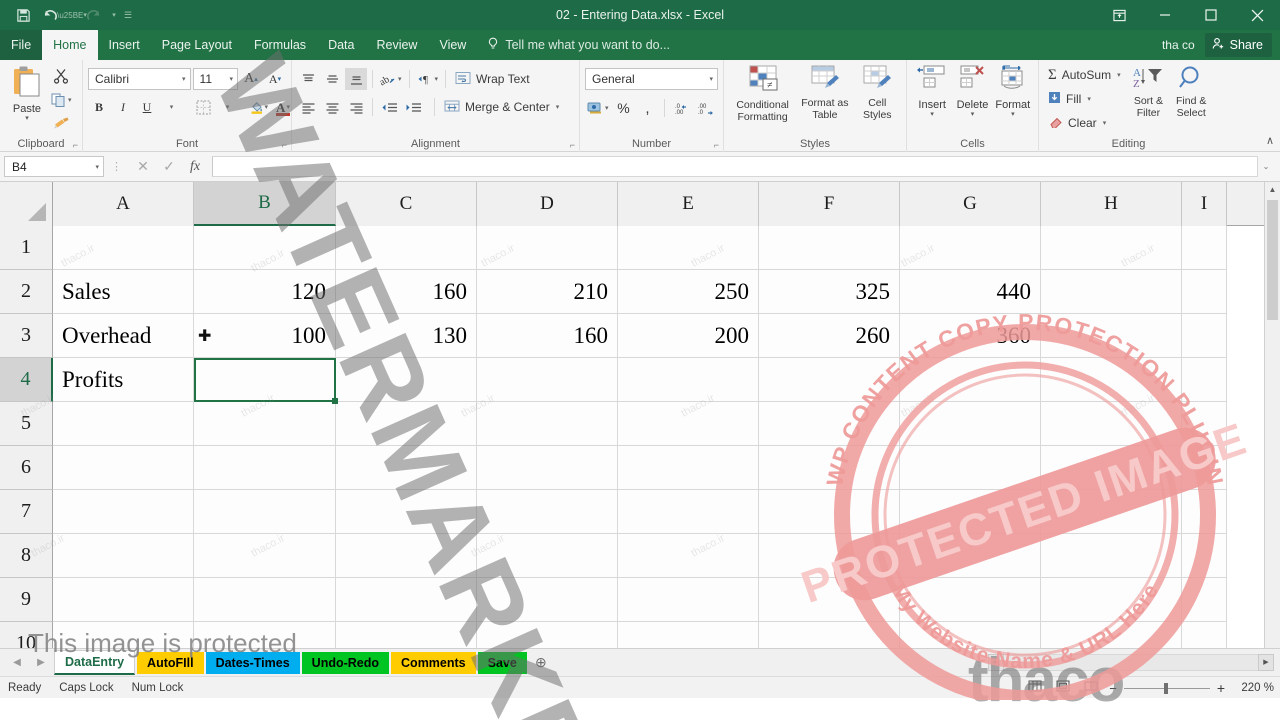  What do you see at coordinates (970, 468) in the screenshot?
I see `cell-g6` at bounding box center [970, 468].